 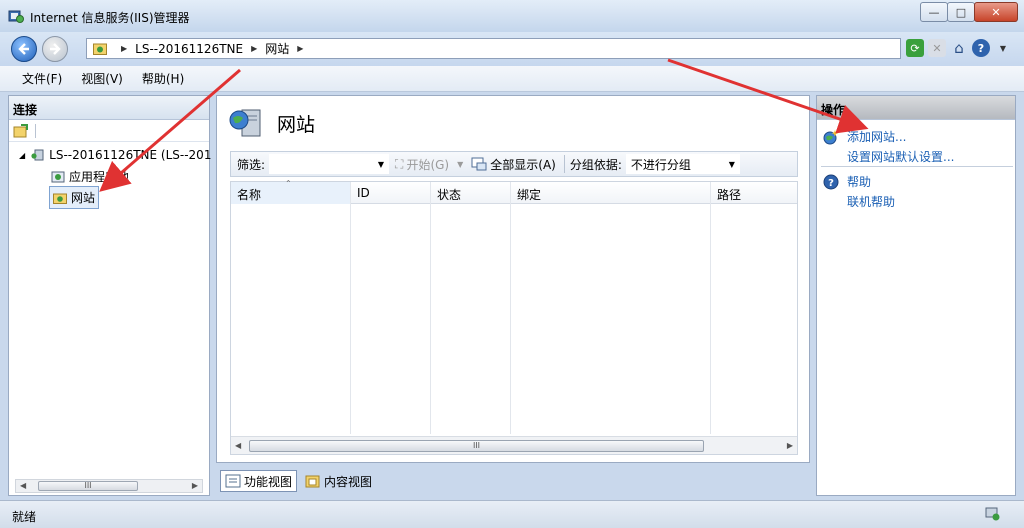 What do you see at coordinates (915, 48) in the screenshot?
I see `refresh-icon: ⟳` at bounding box center [915, 48].